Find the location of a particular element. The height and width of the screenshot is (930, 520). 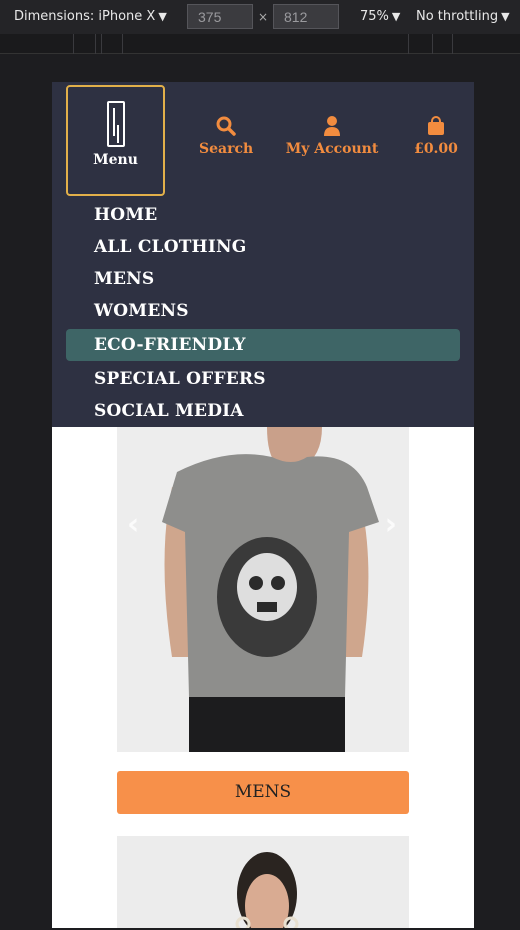

nav-item-special-offers: SPECIAL OFFERS is located at coordinates (263, 379).